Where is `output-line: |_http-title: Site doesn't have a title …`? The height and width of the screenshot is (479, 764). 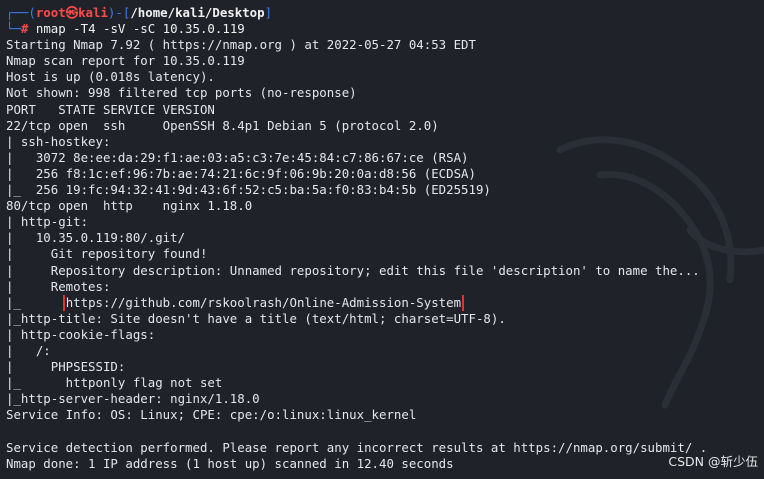 output-line: |_http-title: Site doesn't have a title … is located at coordinates (256, 318).